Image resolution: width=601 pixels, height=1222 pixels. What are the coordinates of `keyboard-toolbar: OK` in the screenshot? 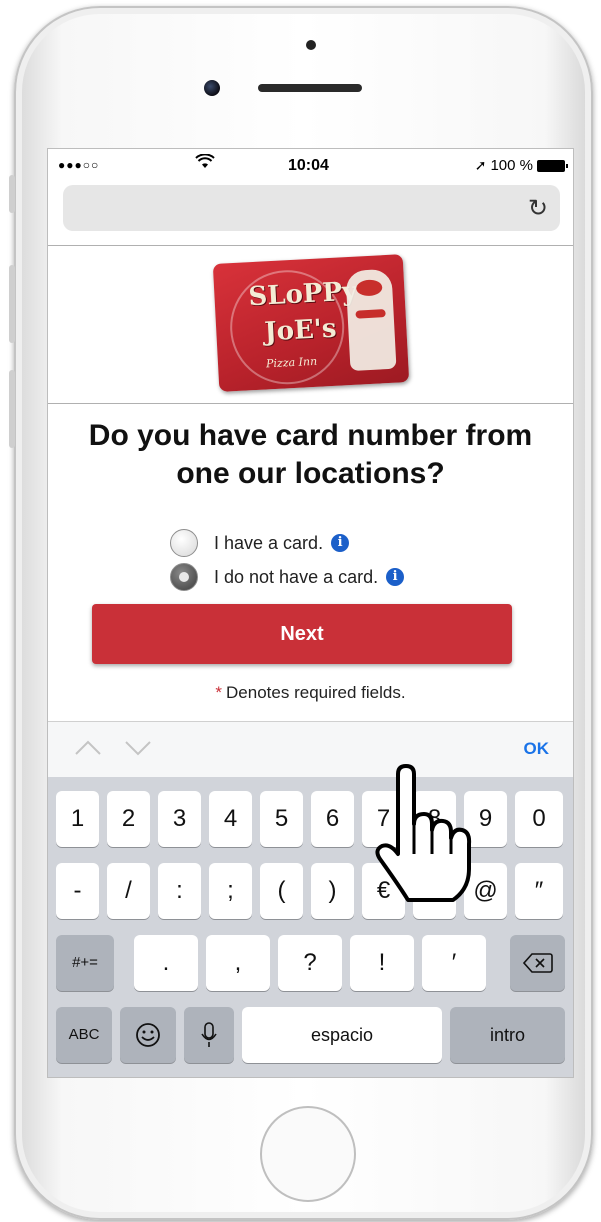 It's located at (310, 749).